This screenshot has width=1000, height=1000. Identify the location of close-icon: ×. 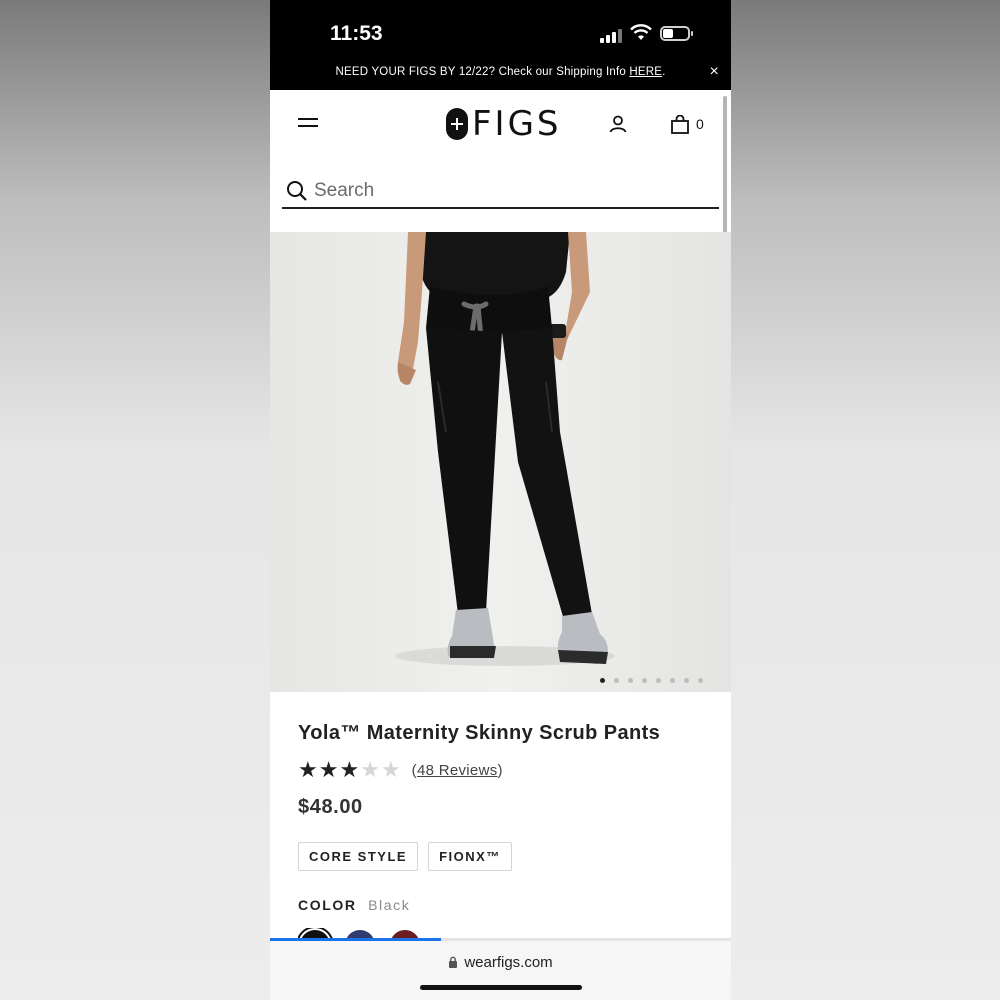
(714, 72).